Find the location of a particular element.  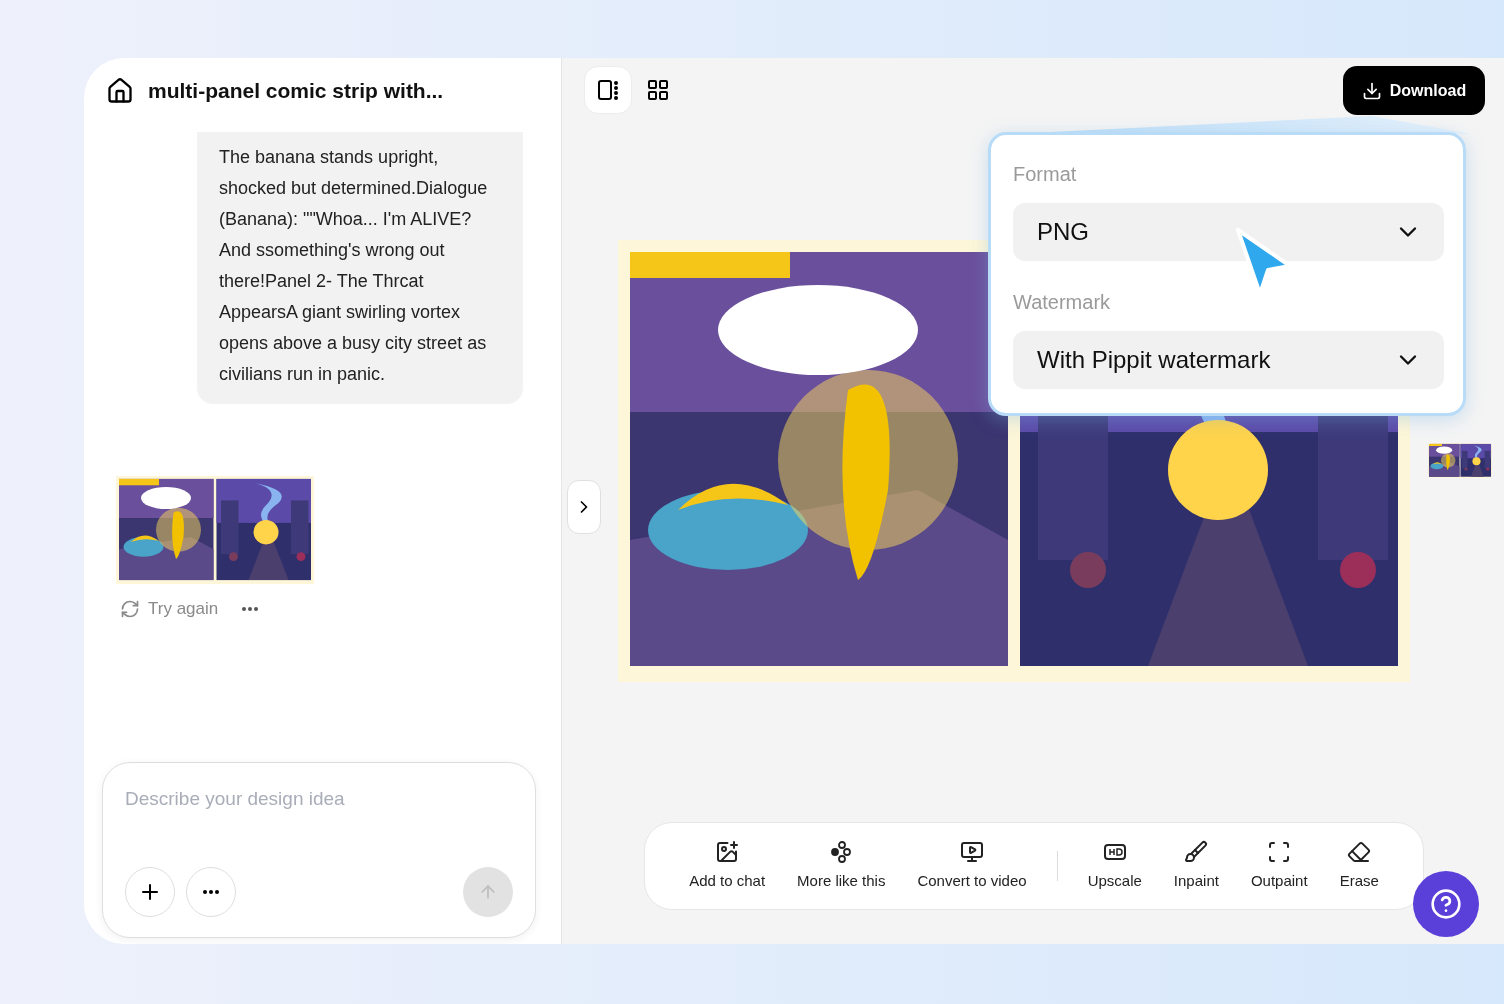

panel-view-button is located at coordinates (608, 90).